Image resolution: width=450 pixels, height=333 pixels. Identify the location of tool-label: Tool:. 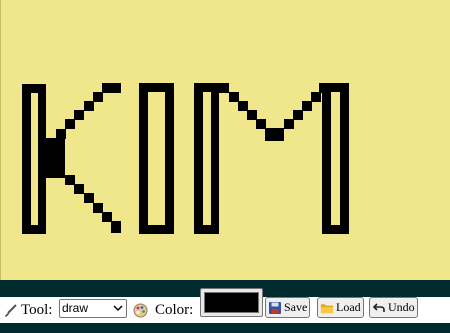
(37, 310).